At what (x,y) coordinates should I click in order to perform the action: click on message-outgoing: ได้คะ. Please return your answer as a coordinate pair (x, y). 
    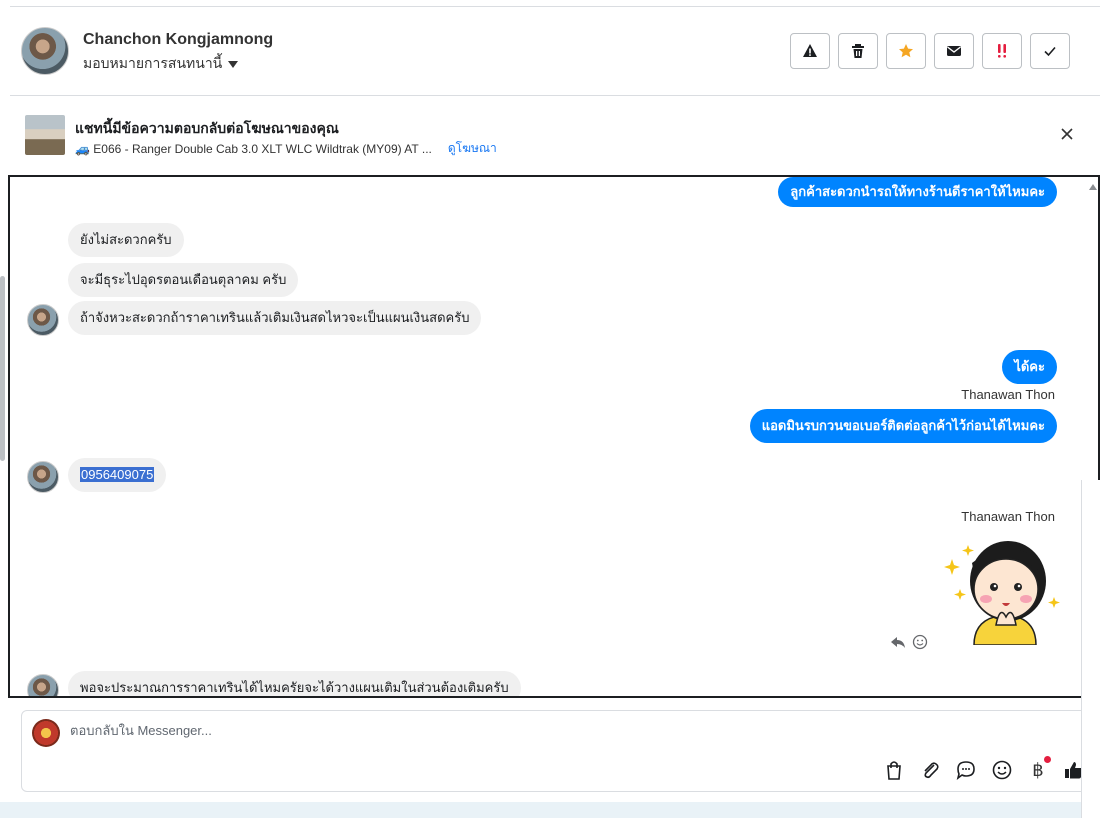
    Looking at the image, I should click on (1029, 367).